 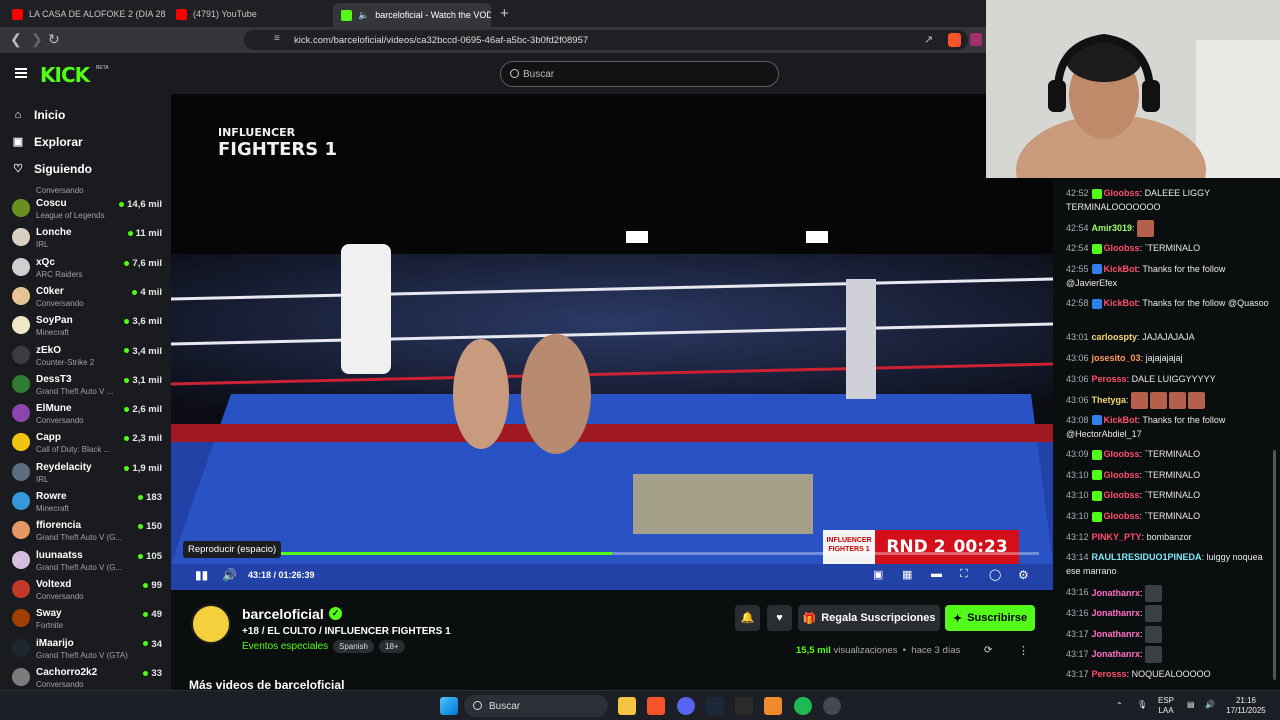 What do you see at coordinates (639, 74) in the screenshot?
I see `search-input: Buscar` at bounding box center [639, 74].